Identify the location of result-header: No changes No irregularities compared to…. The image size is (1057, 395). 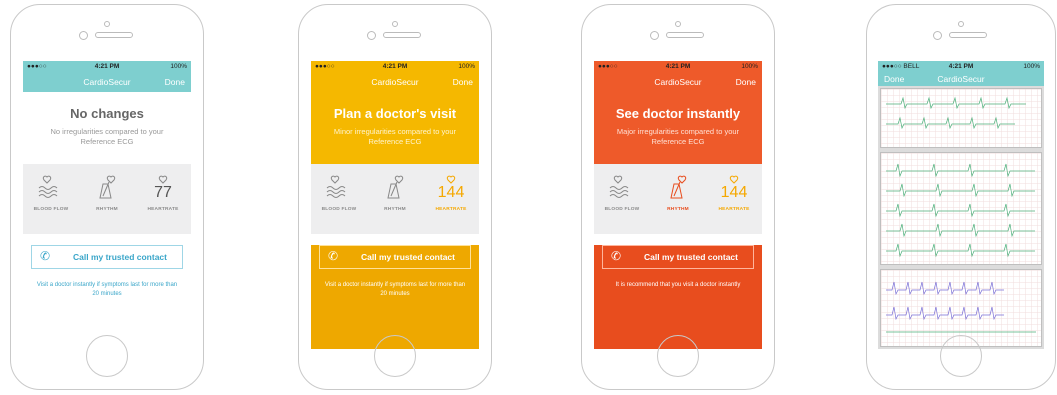
(107, 128).